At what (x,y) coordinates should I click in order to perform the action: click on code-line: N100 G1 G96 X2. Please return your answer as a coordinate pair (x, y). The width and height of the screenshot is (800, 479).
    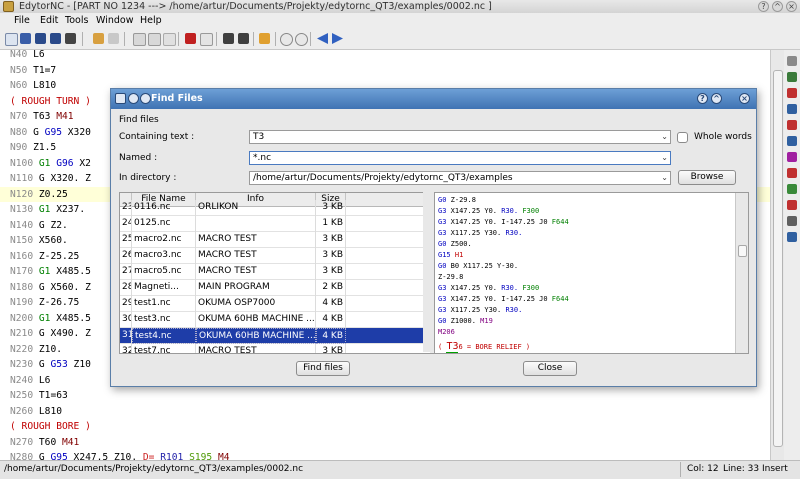
    Looking at the image, I should click on (50, 164).